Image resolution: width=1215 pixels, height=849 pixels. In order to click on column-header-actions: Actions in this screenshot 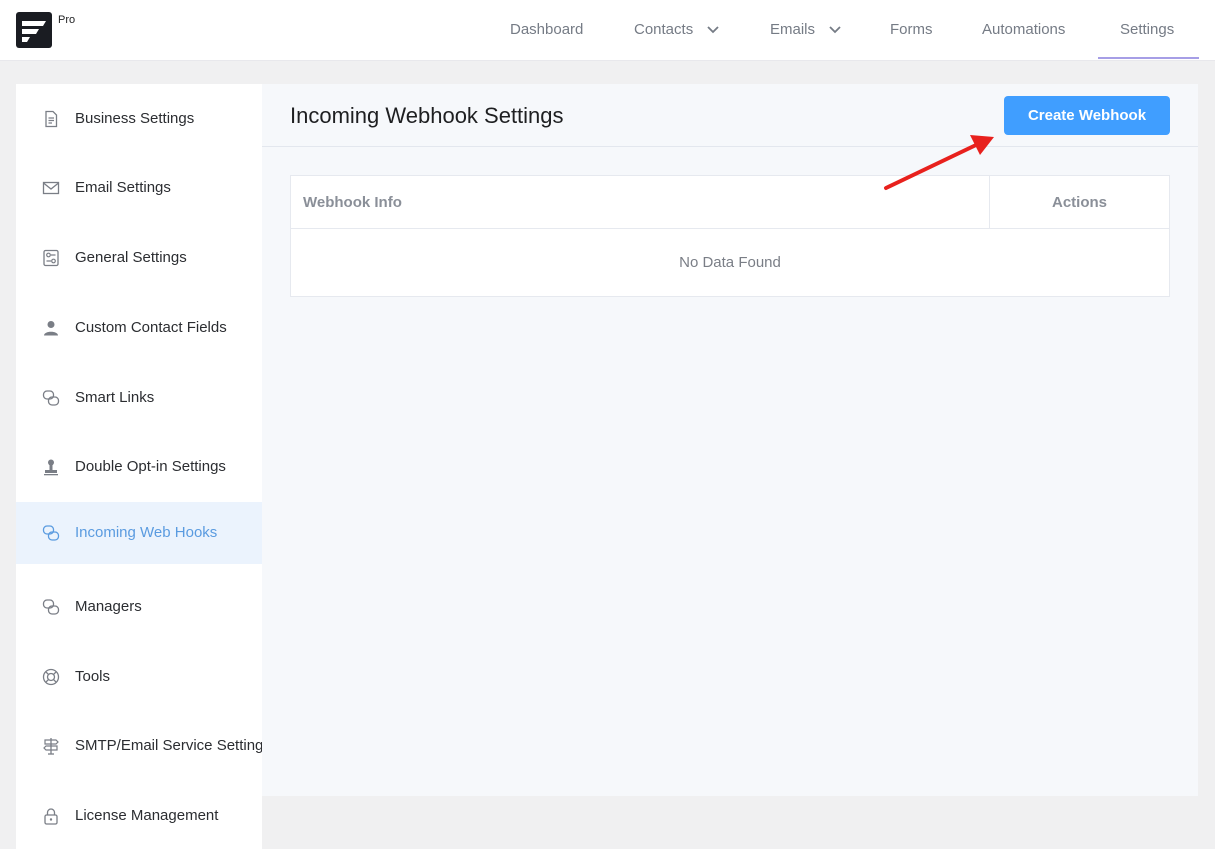, I will do `click(1079, 202)`.